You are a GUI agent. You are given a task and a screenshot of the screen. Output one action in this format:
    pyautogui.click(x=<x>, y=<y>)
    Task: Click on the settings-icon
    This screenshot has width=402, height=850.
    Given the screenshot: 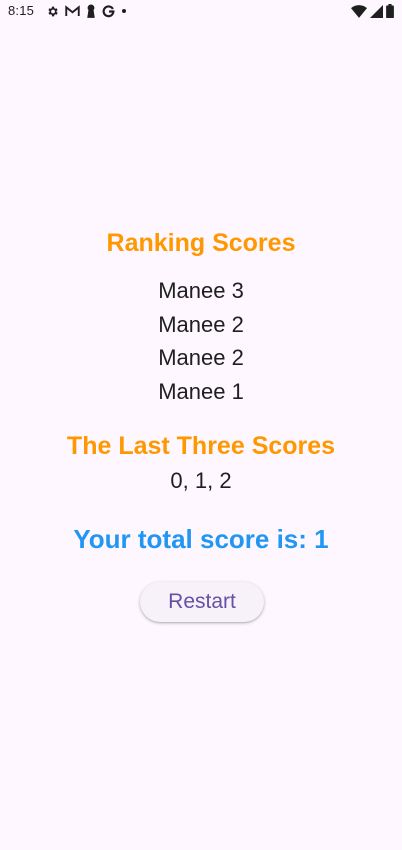 What is the action you would take?
    pyautogui.click(x=52, y=11)
    